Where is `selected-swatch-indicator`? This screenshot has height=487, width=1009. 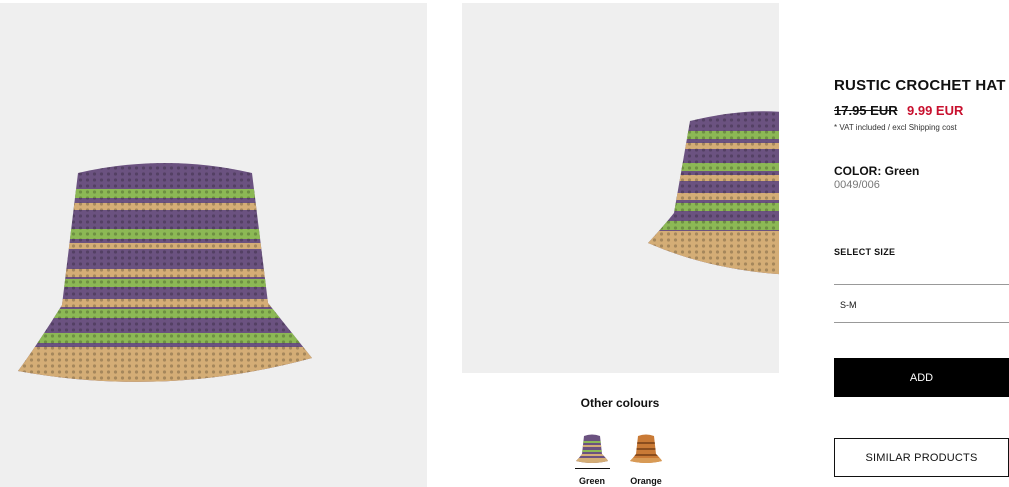
selected-swatch-indicator is located at coordinates (592, 468).